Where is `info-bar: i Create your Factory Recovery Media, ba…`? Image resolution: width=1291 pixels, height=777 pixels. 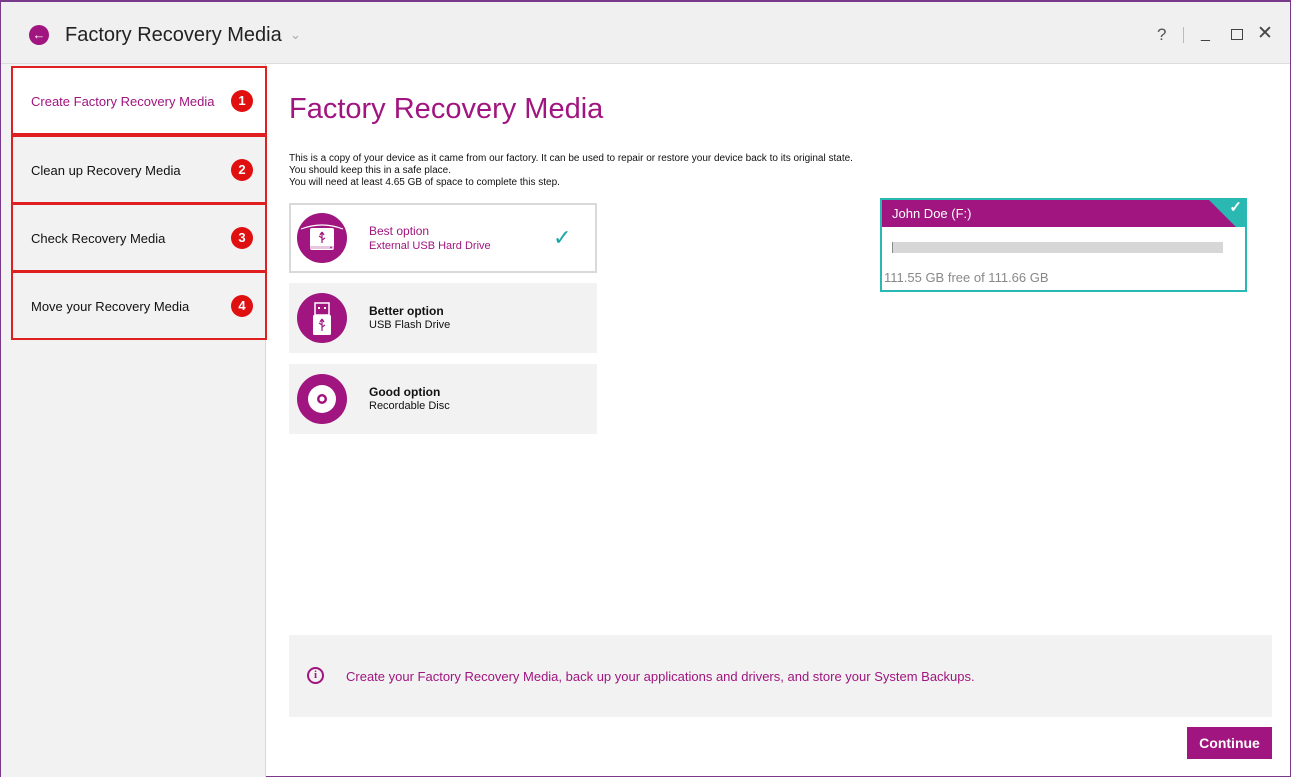
info-bar: i Create your Factory Recovery Media, ba… is located at coordinates (780, 676).